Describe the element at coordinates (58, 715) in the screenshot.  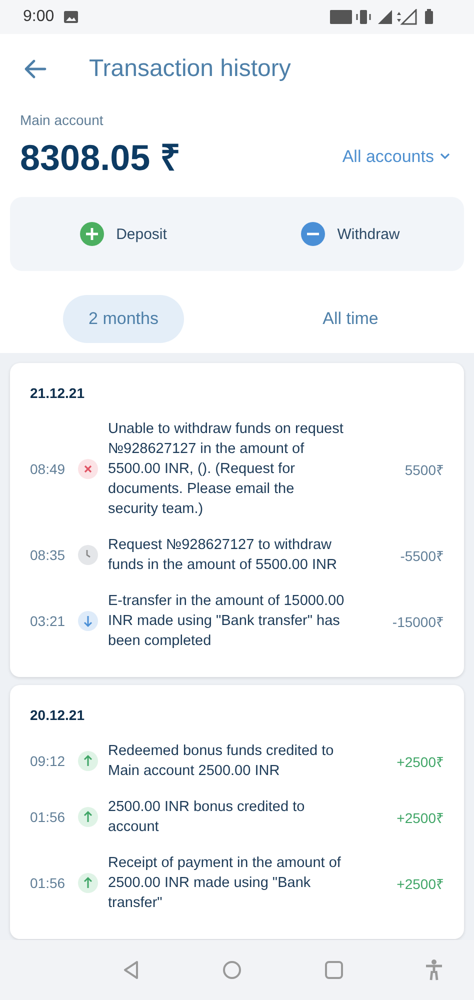
I see `date-heading: 20.12.21` at that location.